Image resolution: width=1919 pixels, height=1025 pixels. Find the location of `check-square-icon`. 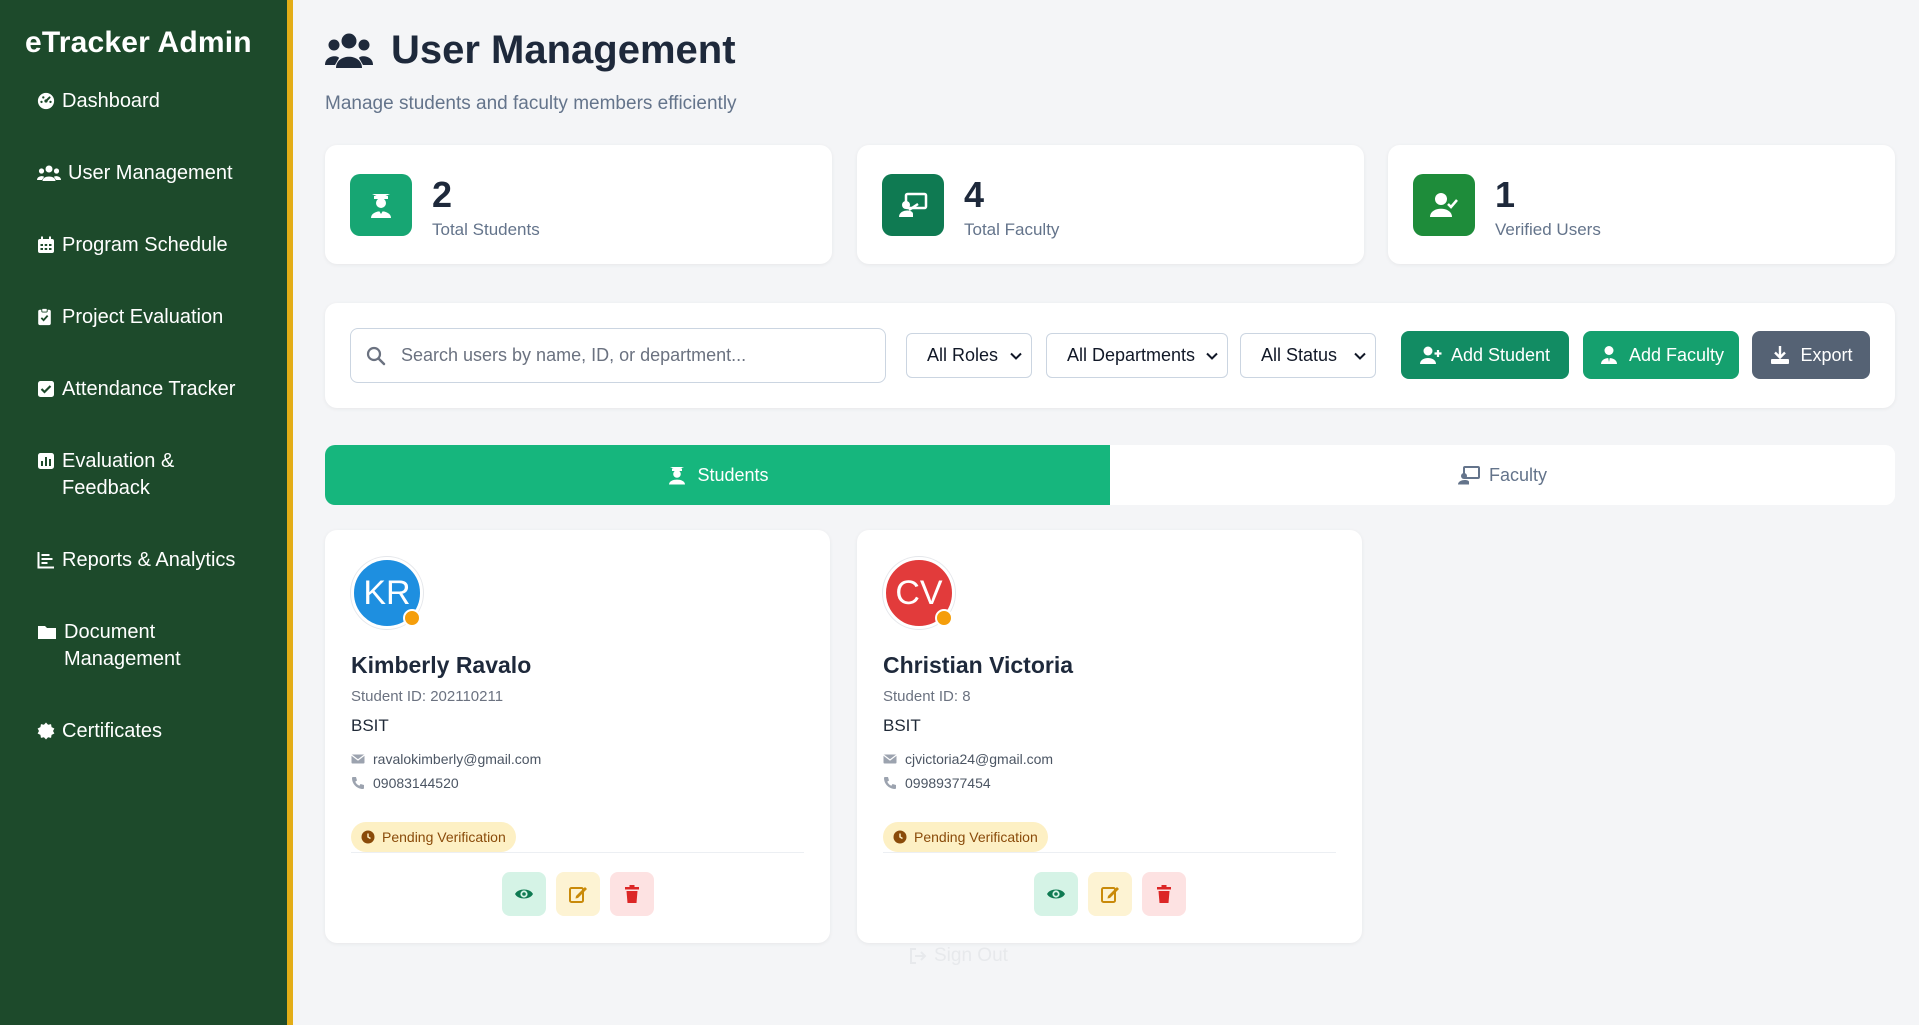

check-square-icon is located at coordinates (46, 389).